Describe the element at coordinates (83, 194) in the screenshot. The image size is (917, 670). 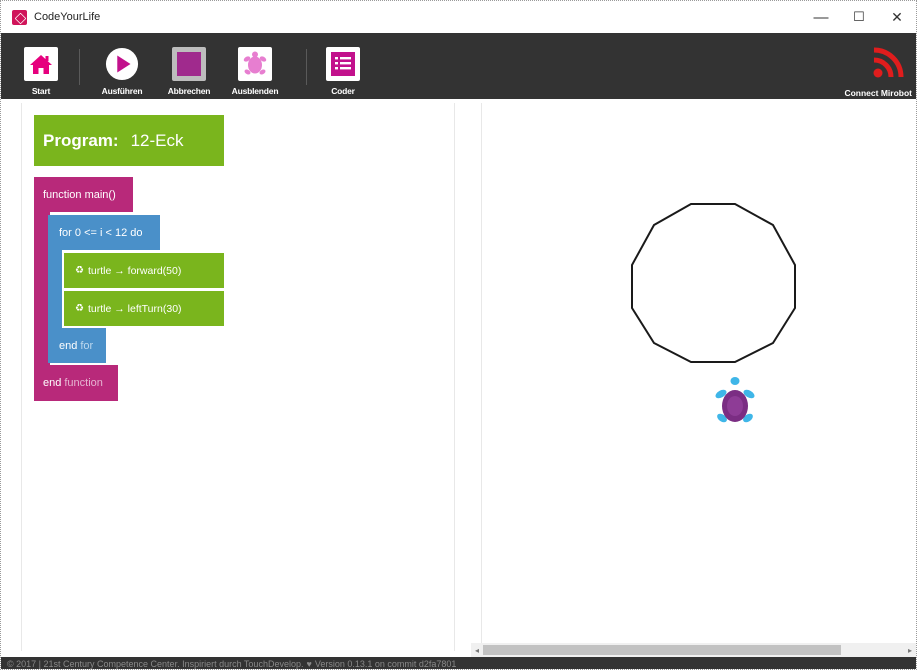
I see `function-main-block: function main()` at that location.